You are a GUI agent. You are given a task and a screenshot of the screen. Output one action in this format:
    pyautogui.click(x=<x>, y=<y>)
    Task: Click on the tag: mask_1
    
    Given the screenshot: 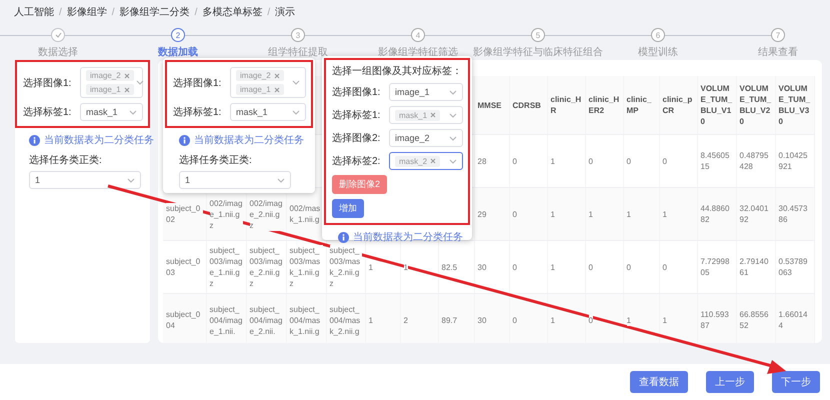 What is the action you would take?
    pyautogui.click(x=417, y=115)
    